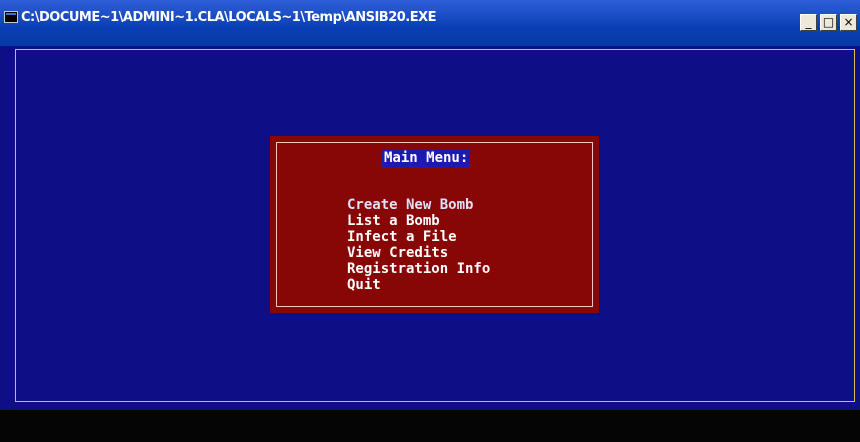 Image resolution: width=860 pixels, height=442 pixels. What do you see at coordinates (430, 426) in the screenshot?
I see `status-bar` at bounding box center [430, 426].